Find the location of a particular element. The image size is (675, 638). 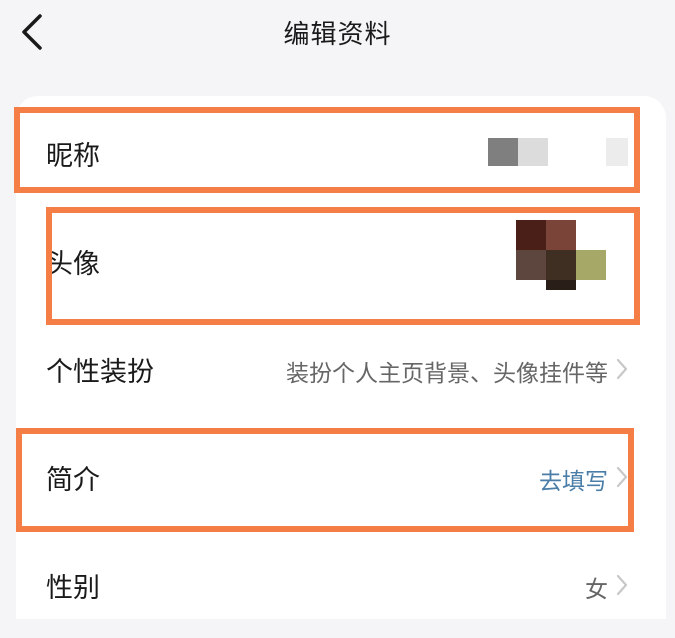

decoration-value: 装扮个人主页背景、头像挂件等 is located at coordinates (447, 374).